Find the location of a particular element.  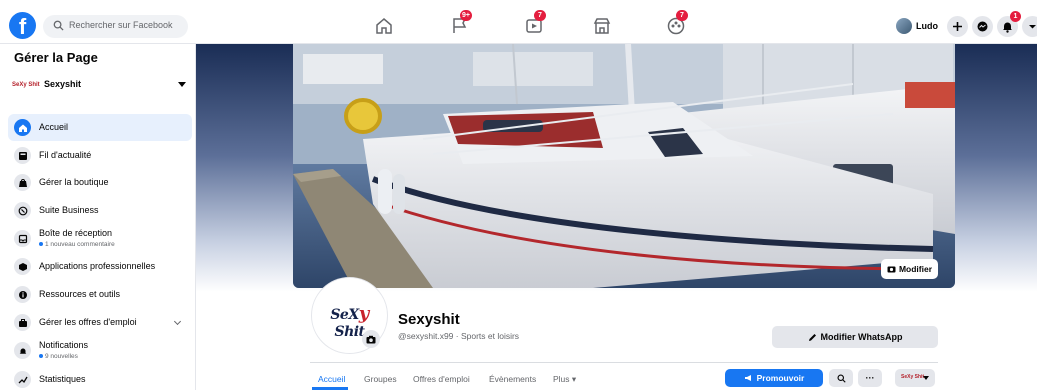

profile-picture: SeXy Shit is located at coordinates (349, 315).